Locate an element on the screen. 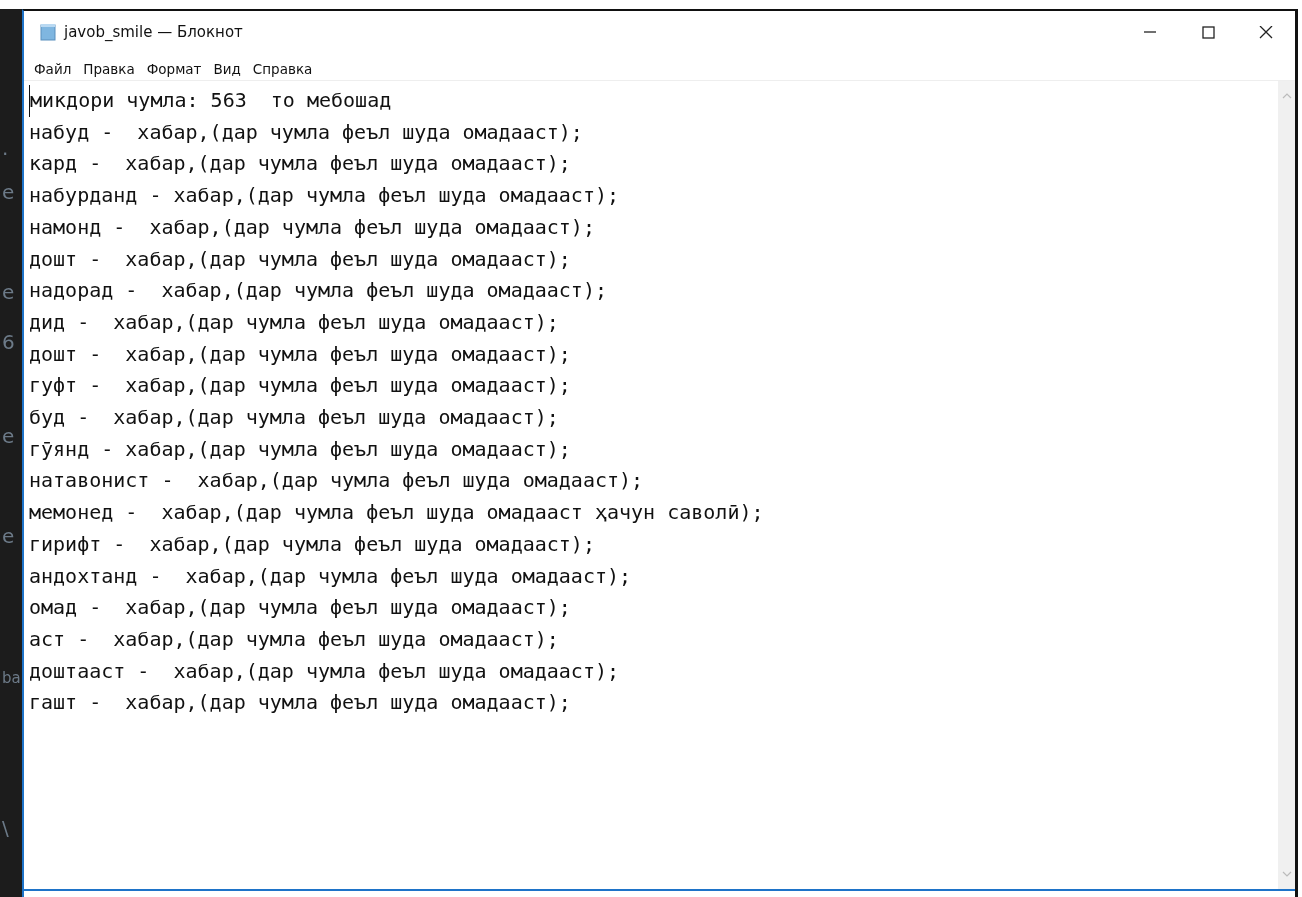 The image size is (1302, 897). text-line: буд - хабар,(дар чумла феъл шуда омадааст); is located at coordinates (294, 418).